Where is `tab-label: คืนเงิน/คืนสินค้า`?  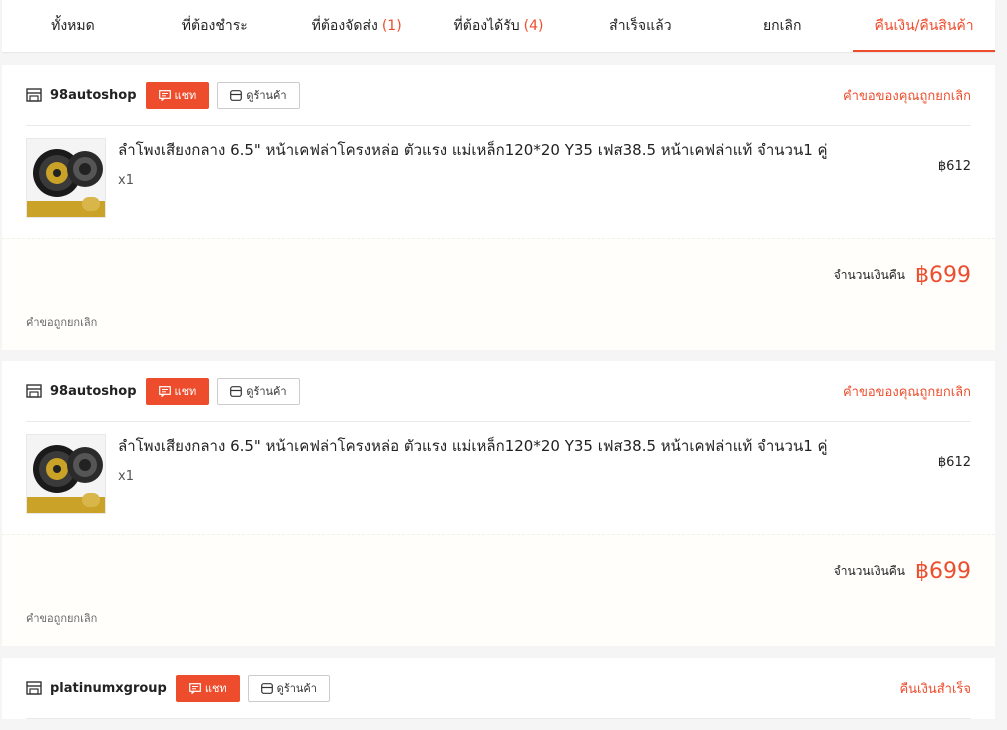
tab-label: คืนเงิน/คืนสินค้า is located at coordinates (924, 26).